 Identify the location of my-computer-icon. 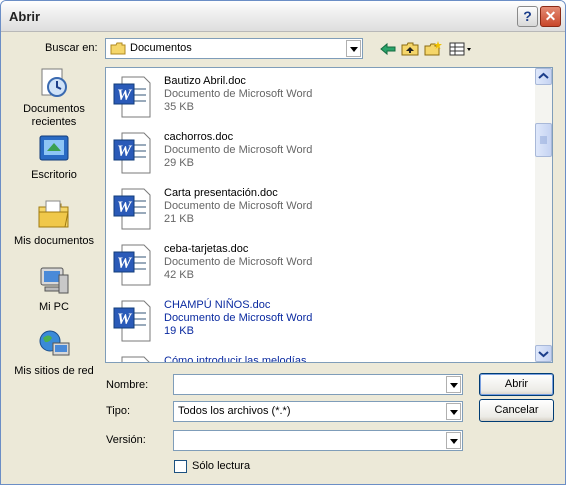
(54, 280).